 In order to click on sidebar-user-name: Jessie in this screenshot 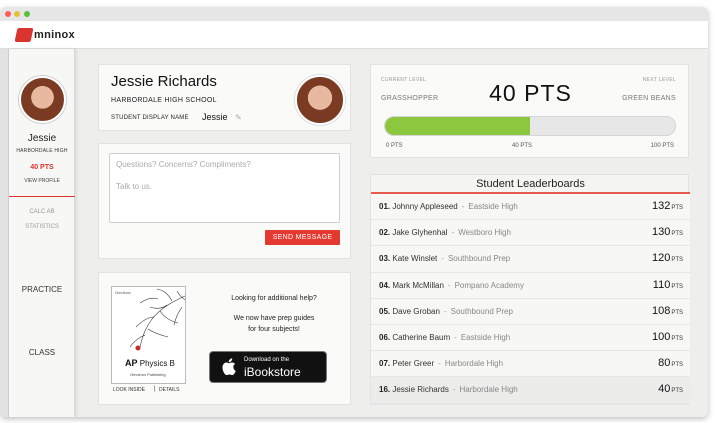, I will do `click(42, 138)`.